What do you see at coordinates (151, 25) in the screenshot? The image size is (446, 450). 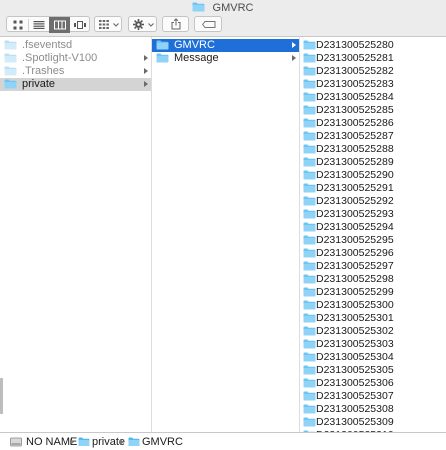 I see `chevron-down-icon` at bounding box center [151, 25].